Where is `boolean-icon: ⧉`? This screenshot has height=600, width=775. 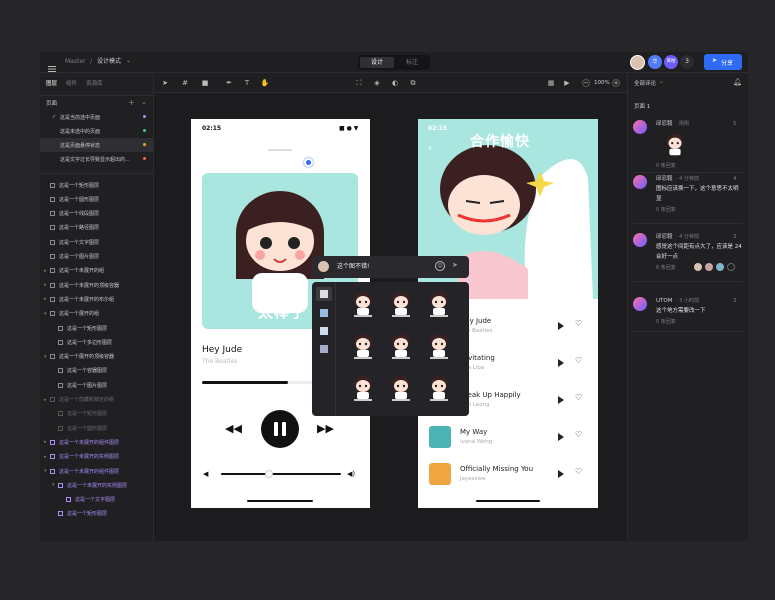 boolean-icon: ⧉ is located at coordinates (413, 83).